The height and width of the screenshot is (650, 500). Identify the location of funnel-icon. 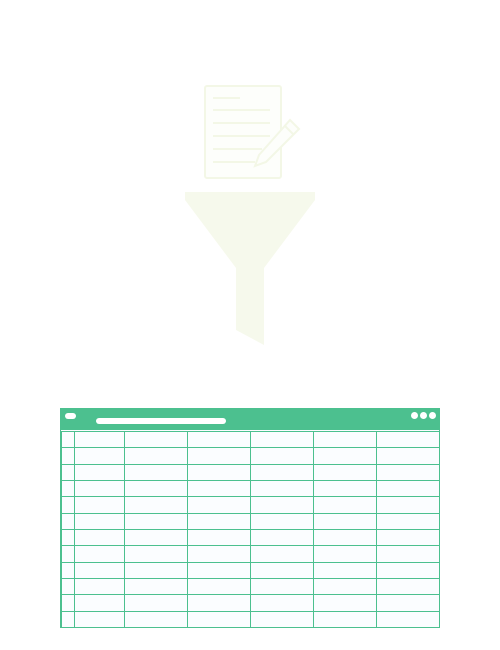
(250, 268).